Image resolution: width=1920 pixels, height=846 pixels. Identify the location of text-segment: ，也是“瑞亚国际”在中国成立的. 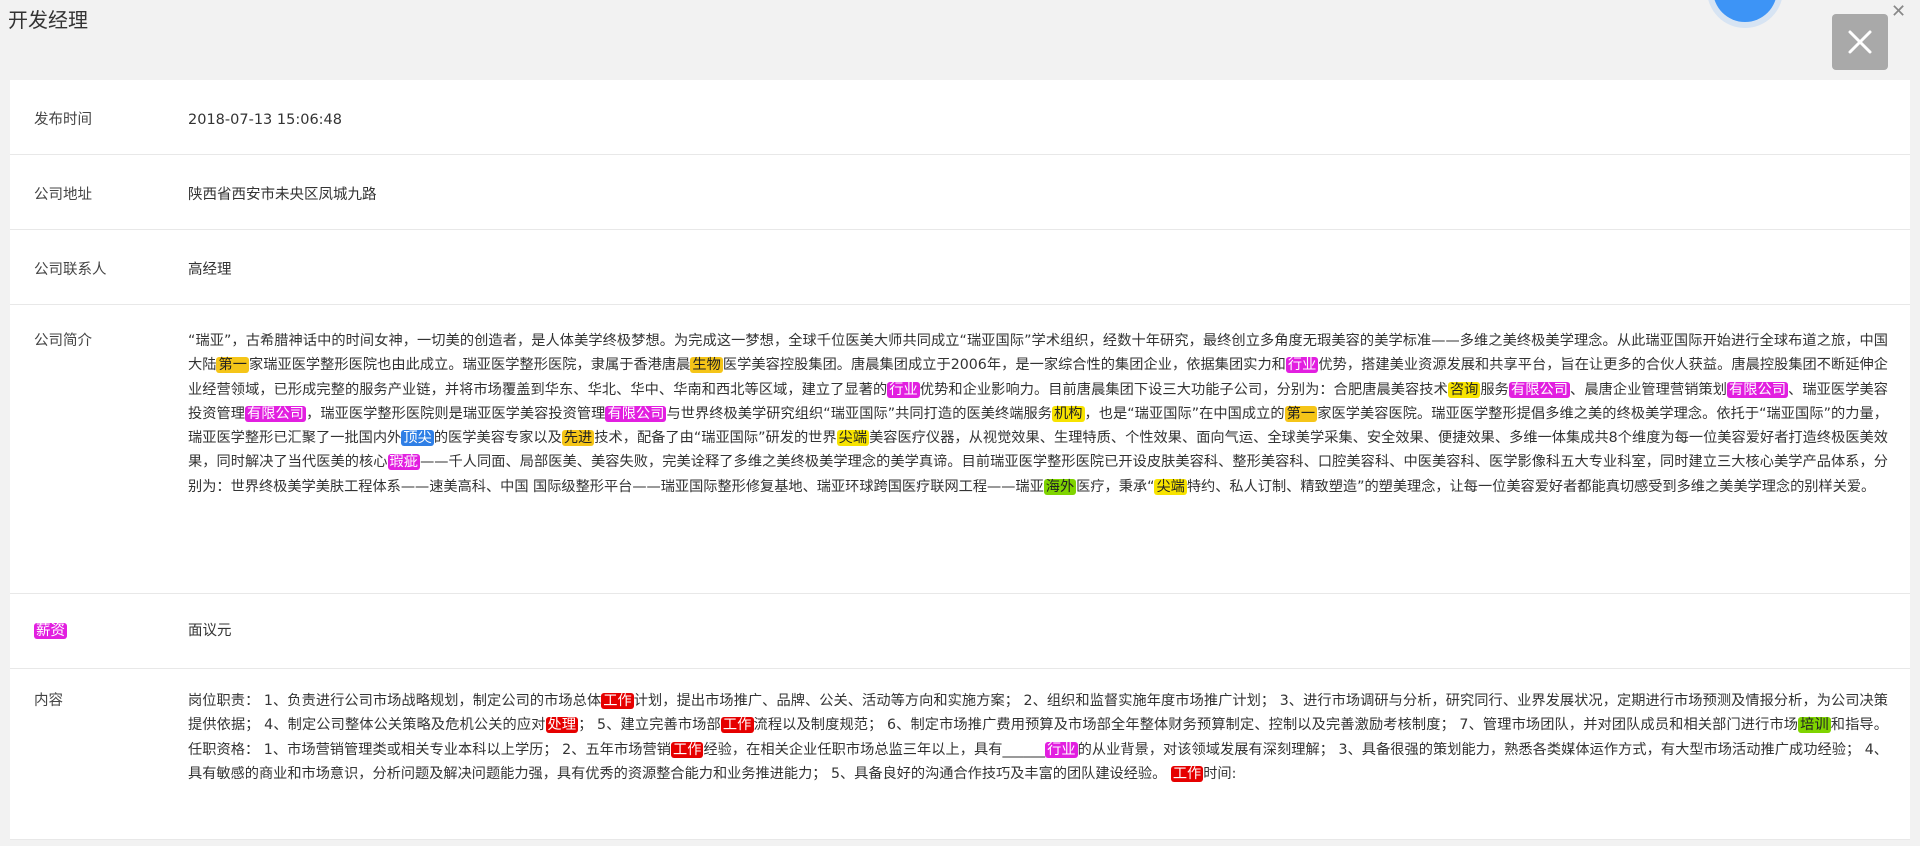
(1184, 413).